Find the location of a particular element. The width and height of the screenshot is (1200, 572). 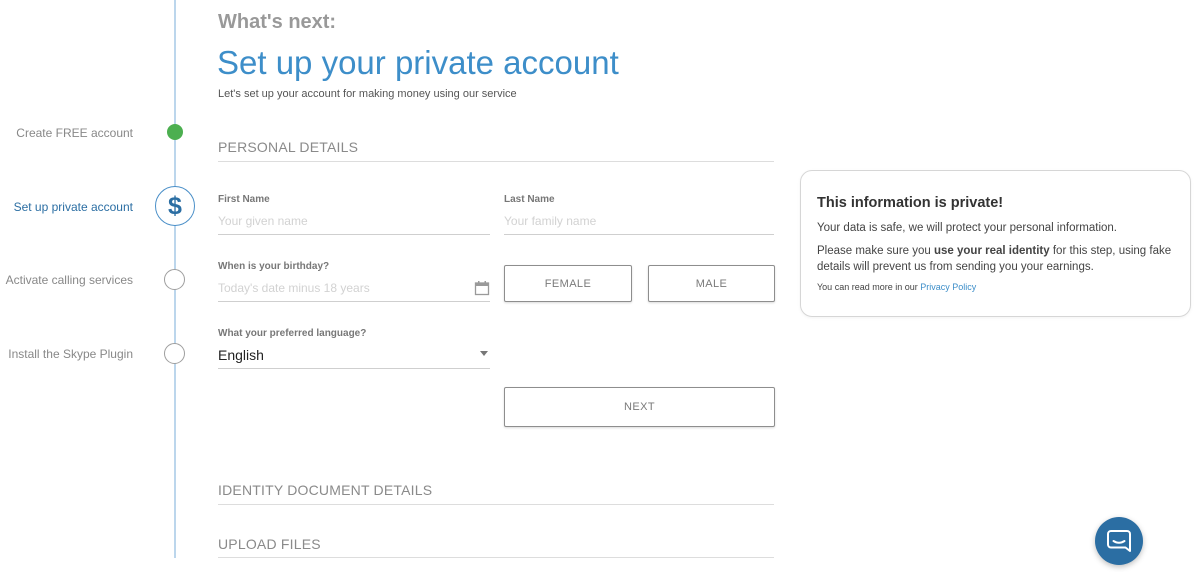

language-select: English is located at coordinates (354, 357).